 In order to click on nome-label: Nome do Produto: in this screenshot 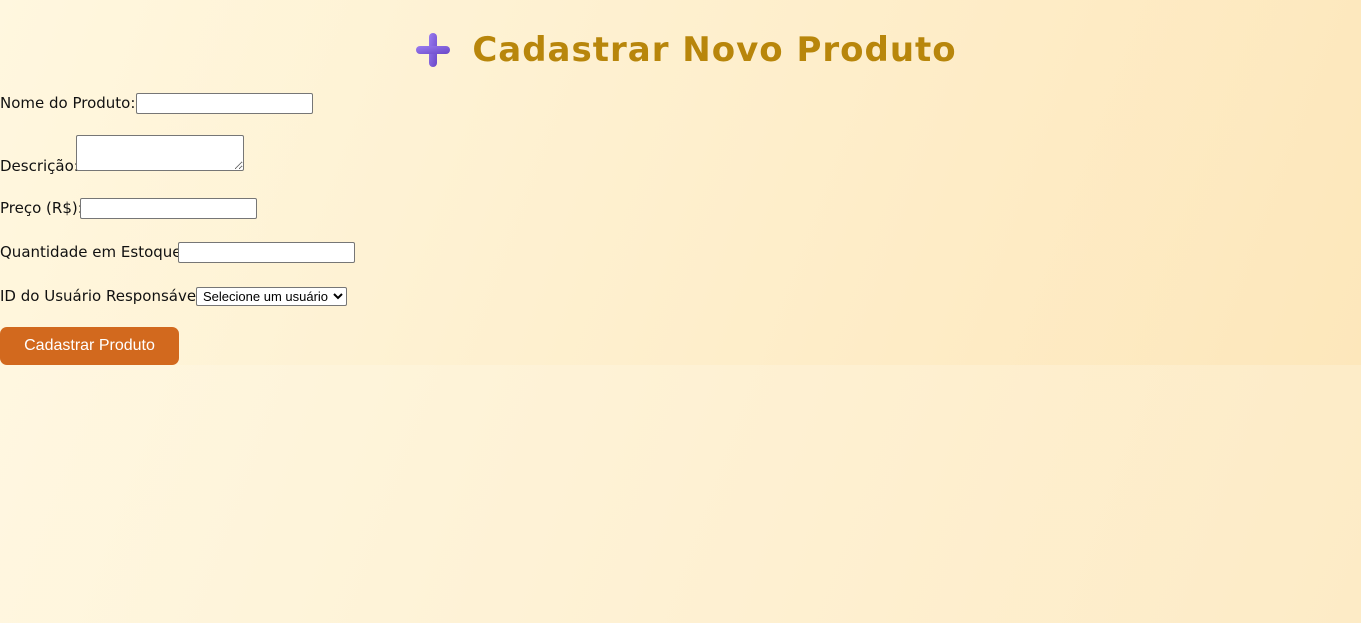, I will do `click(68, 103)`.